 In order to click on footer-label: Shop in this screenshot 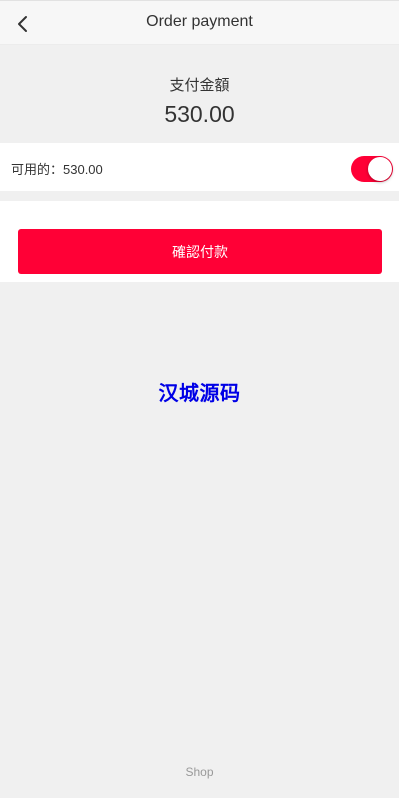, I will do `click(199, 772)`.